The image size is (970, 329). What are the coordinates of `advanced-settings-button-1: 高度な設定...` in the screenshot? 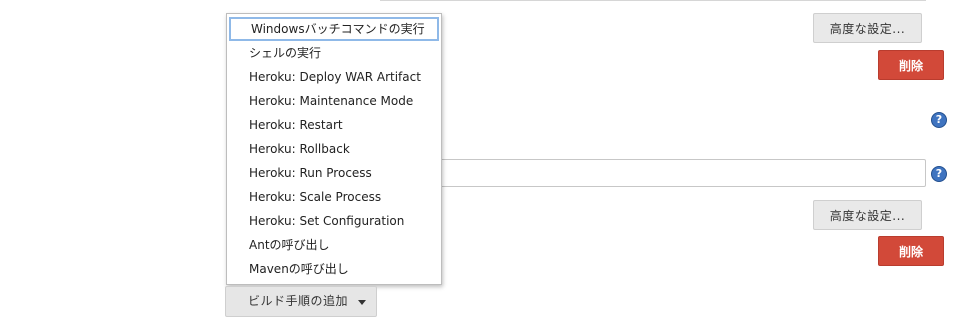 It's located at (867, 28).